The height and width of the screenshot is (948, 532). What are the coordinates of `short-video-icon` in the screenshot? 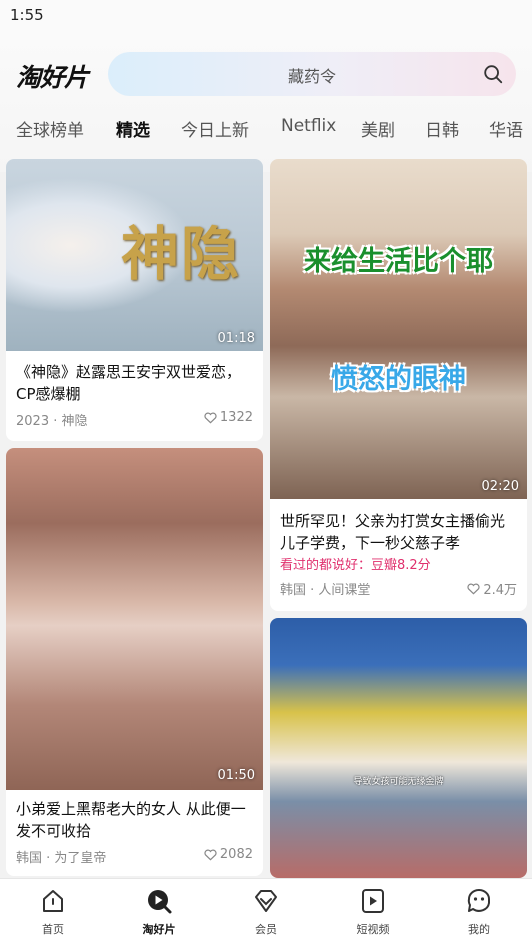 It's located at (373, 901).